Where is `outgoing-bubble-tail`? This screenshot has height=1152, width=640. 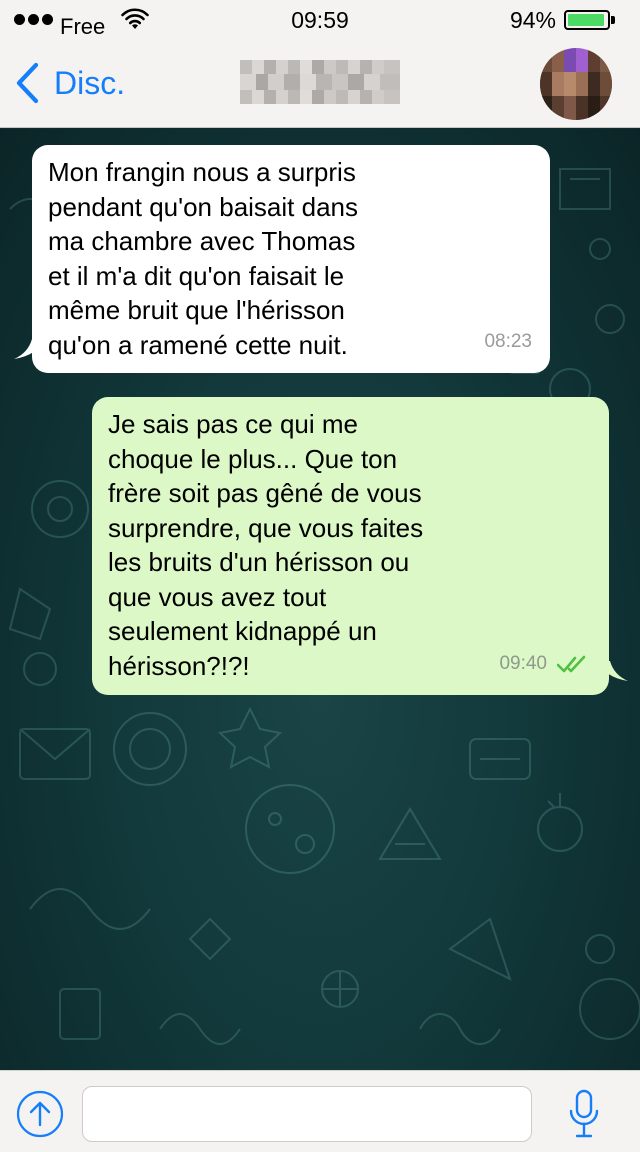 outgoing-bubble-tail is located at coordinates (613, 671).